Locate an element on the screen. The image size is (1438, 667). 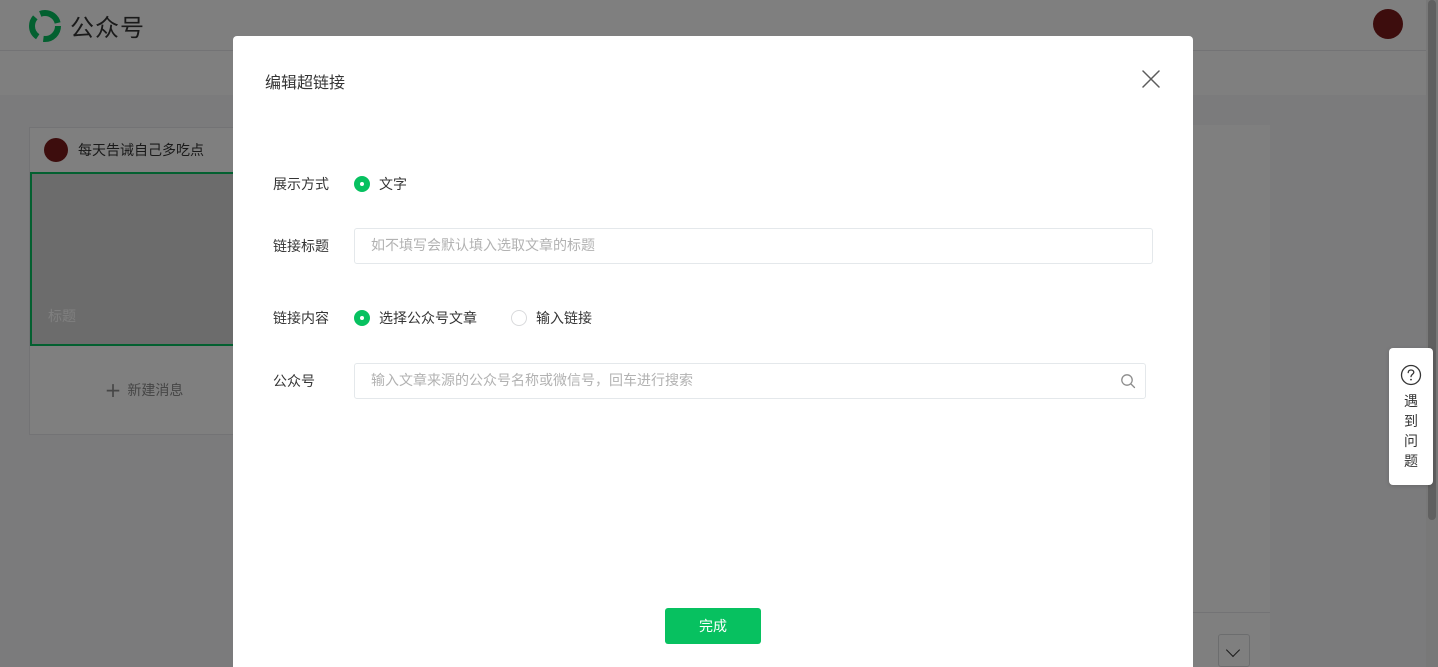
display-mode-row: 展示方式 文字 is located at coordinates (357, 184).